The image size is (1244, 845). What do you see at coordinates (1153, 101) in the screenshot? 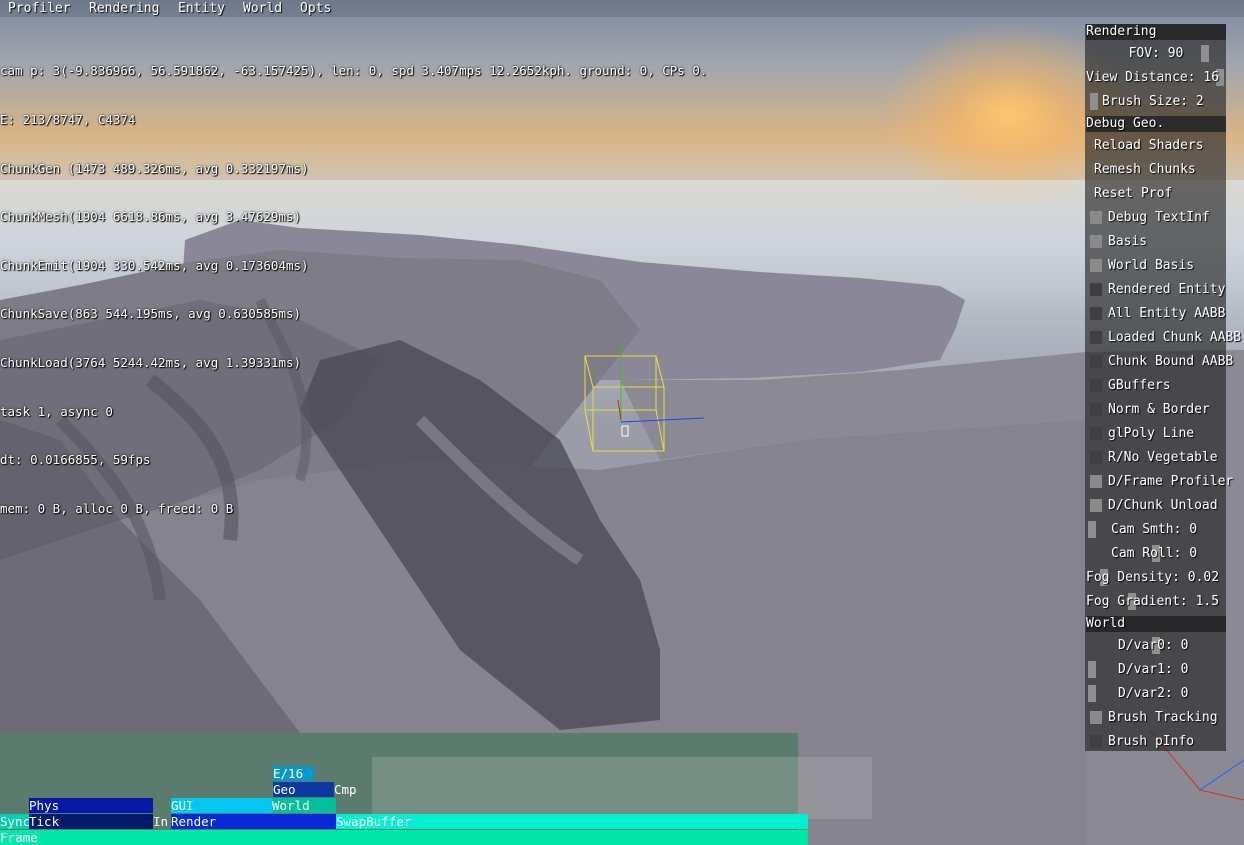
I see `brush-size-label: Brush Size: 2` at bounding box center [1153, 101].